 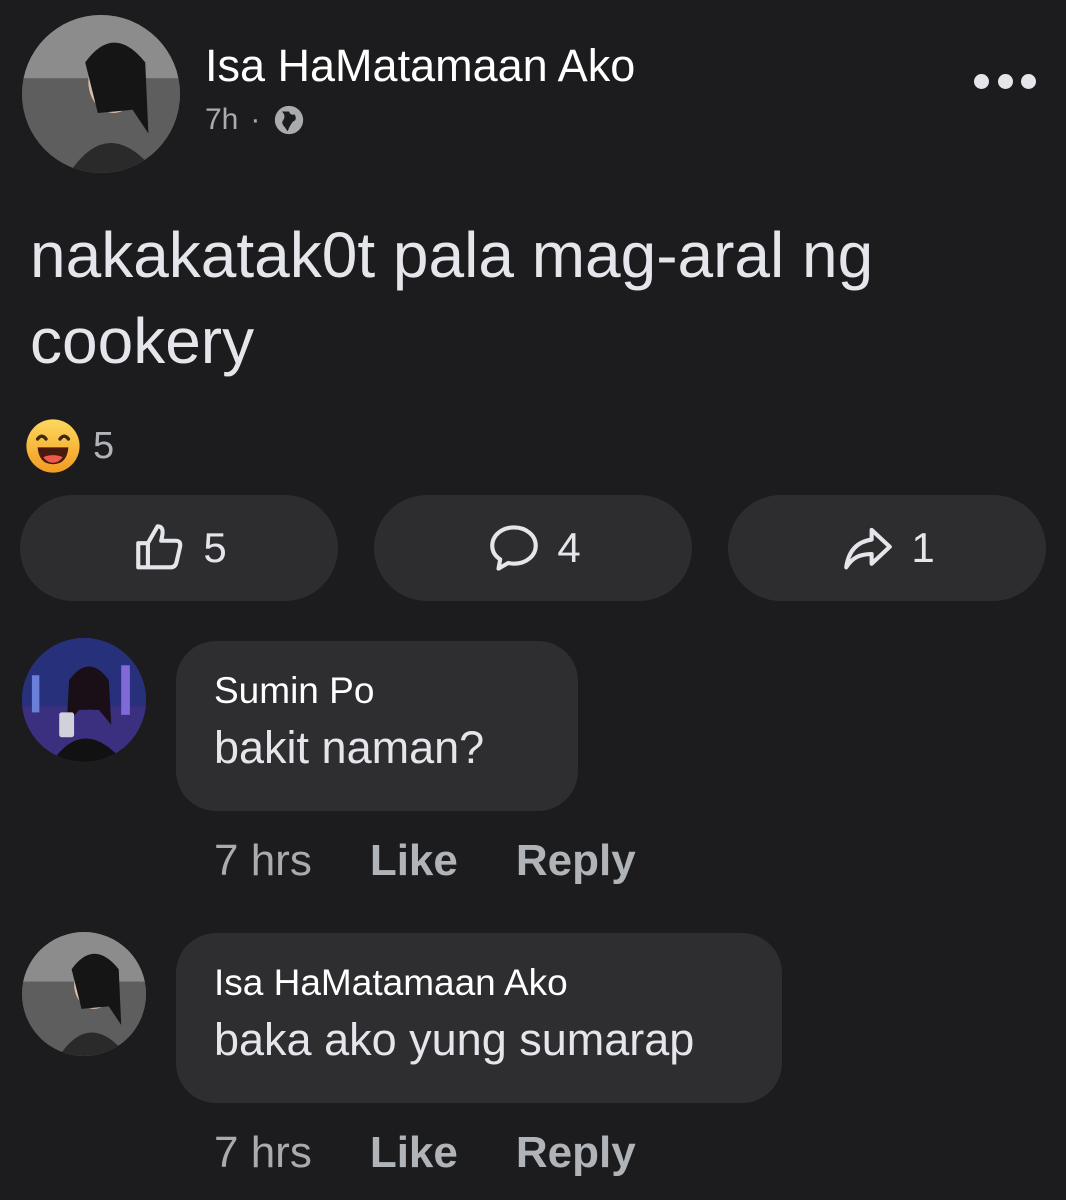 I want to click on post-meta: 7h ·, so click(x=255, y=120).